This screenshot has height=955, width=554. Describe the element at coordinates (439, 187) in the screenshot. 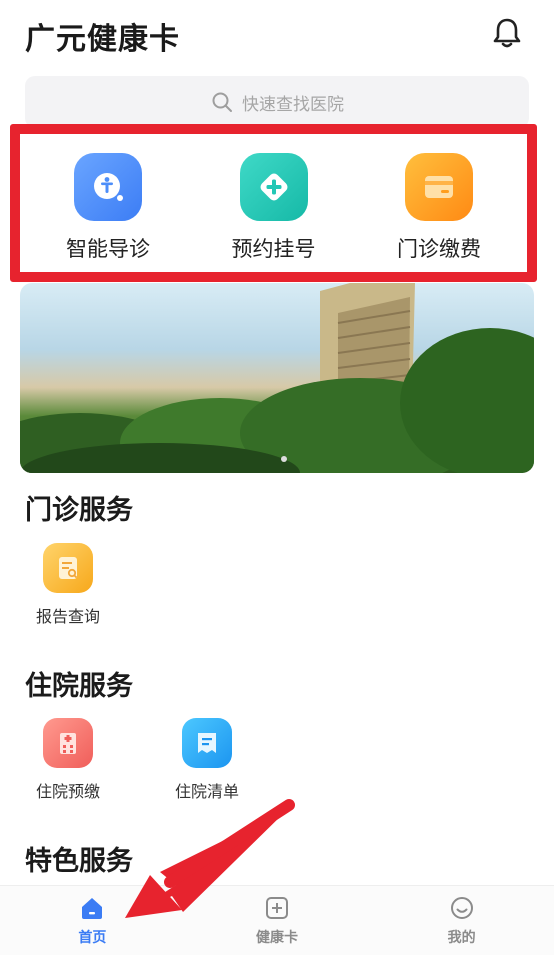

I see `card-icon` at that location.